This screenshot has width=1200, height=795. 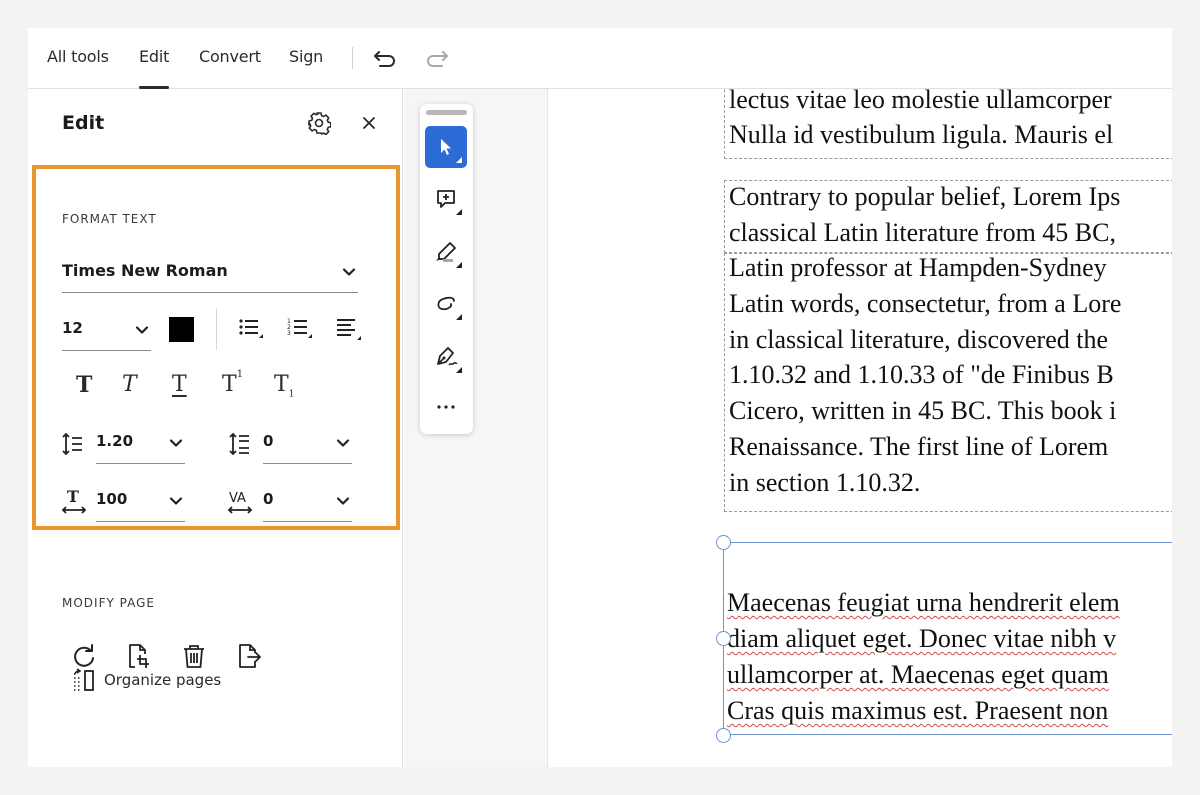 What do you see at coordinates (229, 384) in the screenshot?
I see `superscript-label: T` at bounding box center [229, 384].